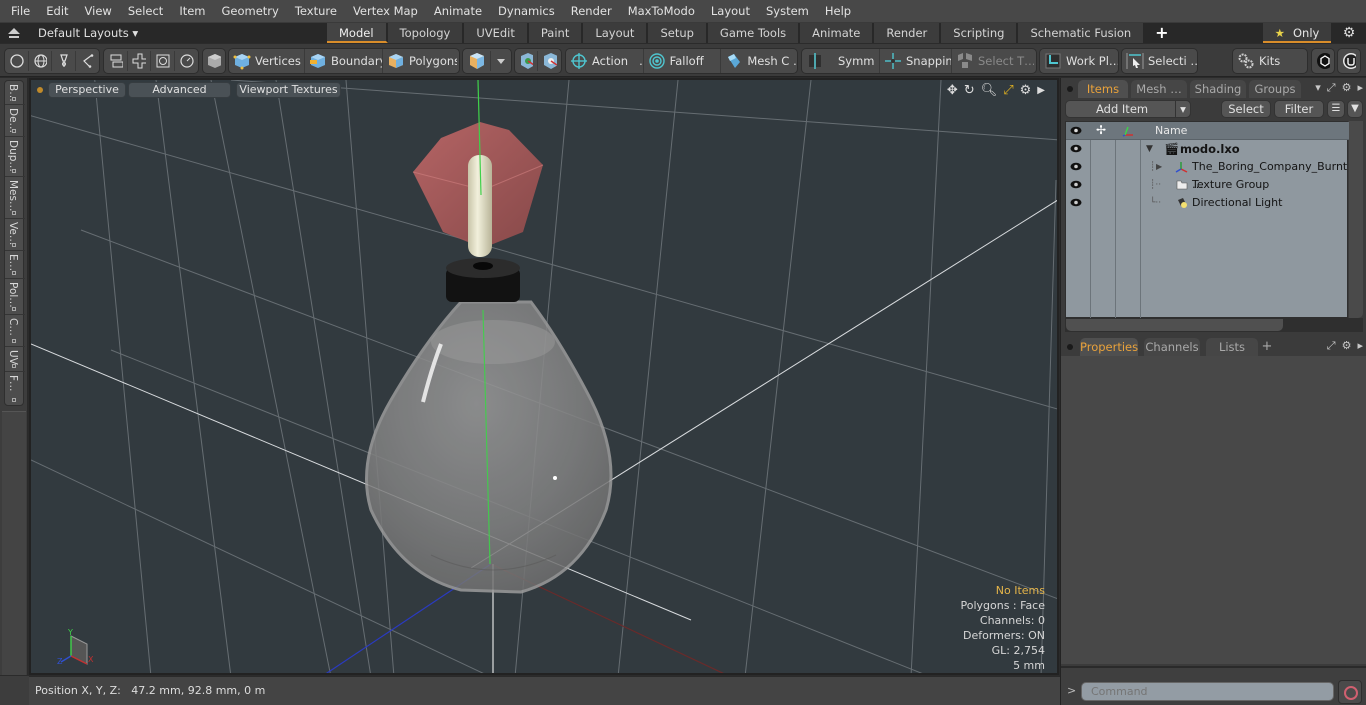 The image size is (1366, 705). What do you see at coordinates (1270, 61) in the screenshot?
I see `kits-button: Kits` at bounding box center [1270, 61].